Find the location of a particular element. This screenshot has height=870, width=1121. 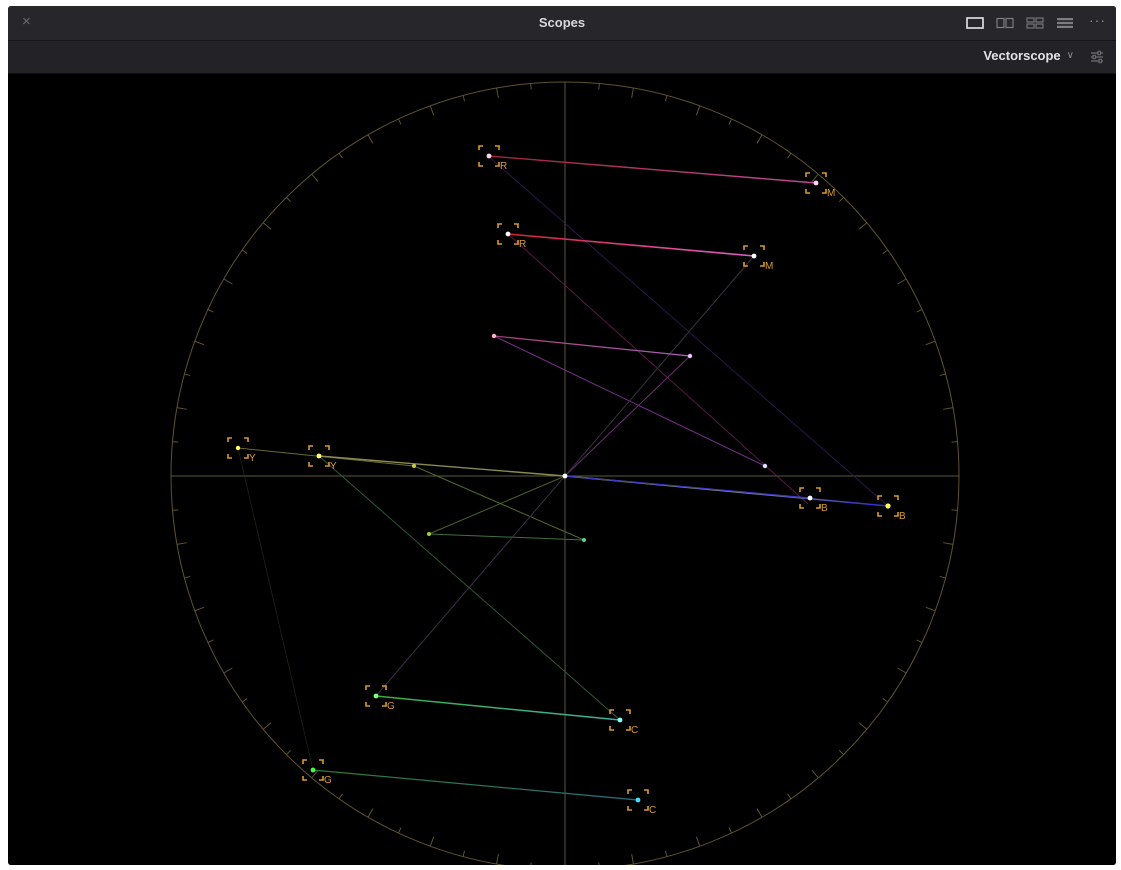

dual-layout-icon is located at coordinates (1005, 23).